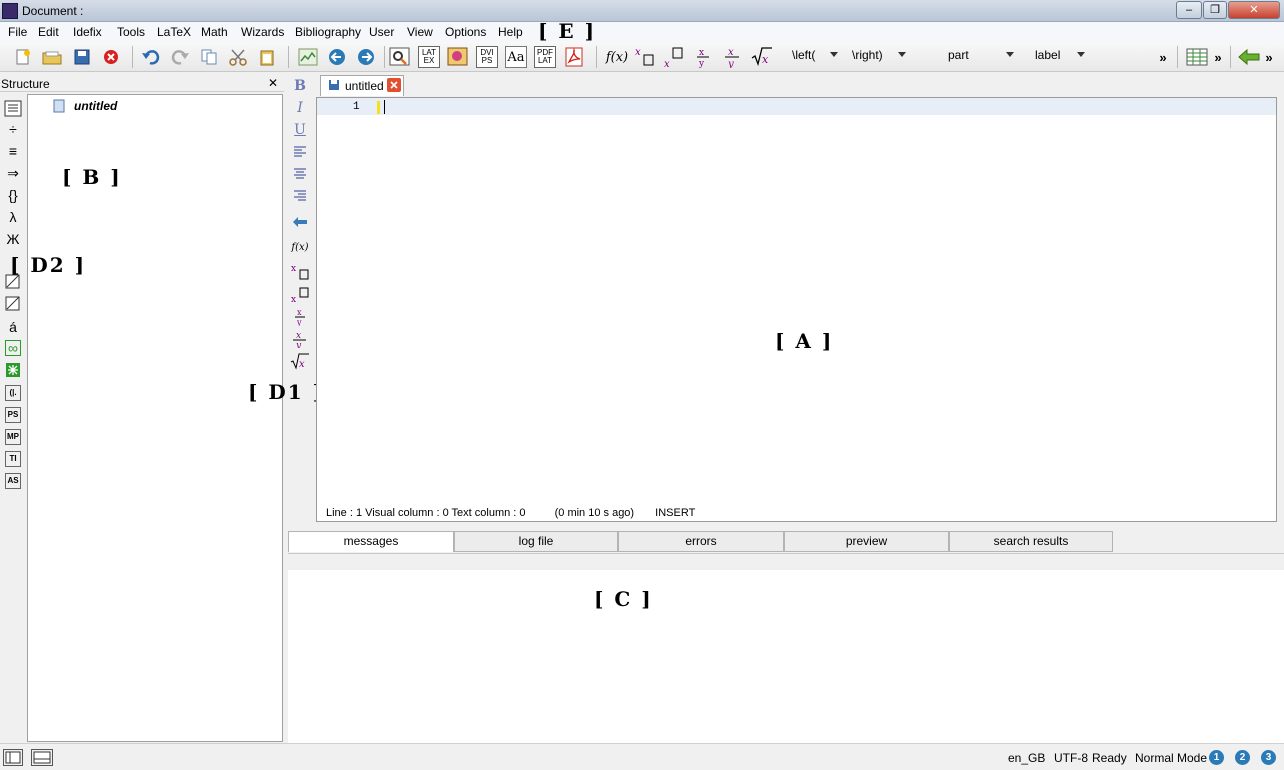  What do you see at coordinates (17, 32) in the screenshot?
I see `menu-file: File` at bounding box center [17, 32].